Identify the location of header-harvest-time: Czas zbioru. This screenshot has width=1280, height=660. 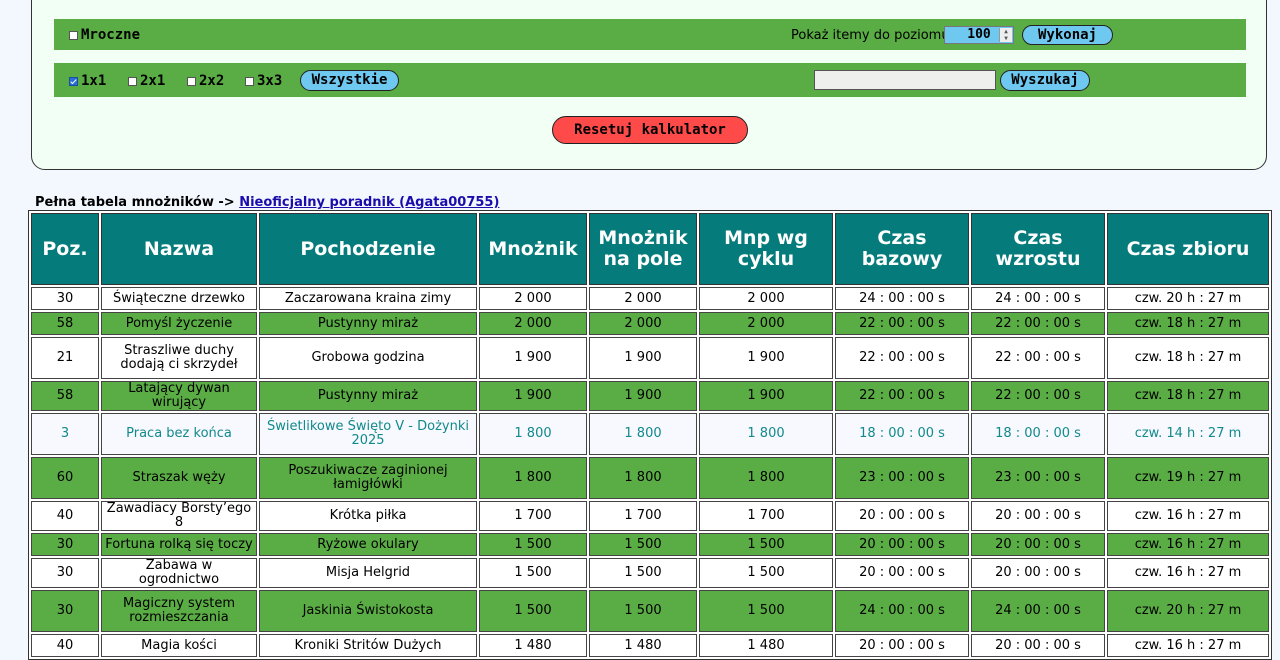
(1188, 249).